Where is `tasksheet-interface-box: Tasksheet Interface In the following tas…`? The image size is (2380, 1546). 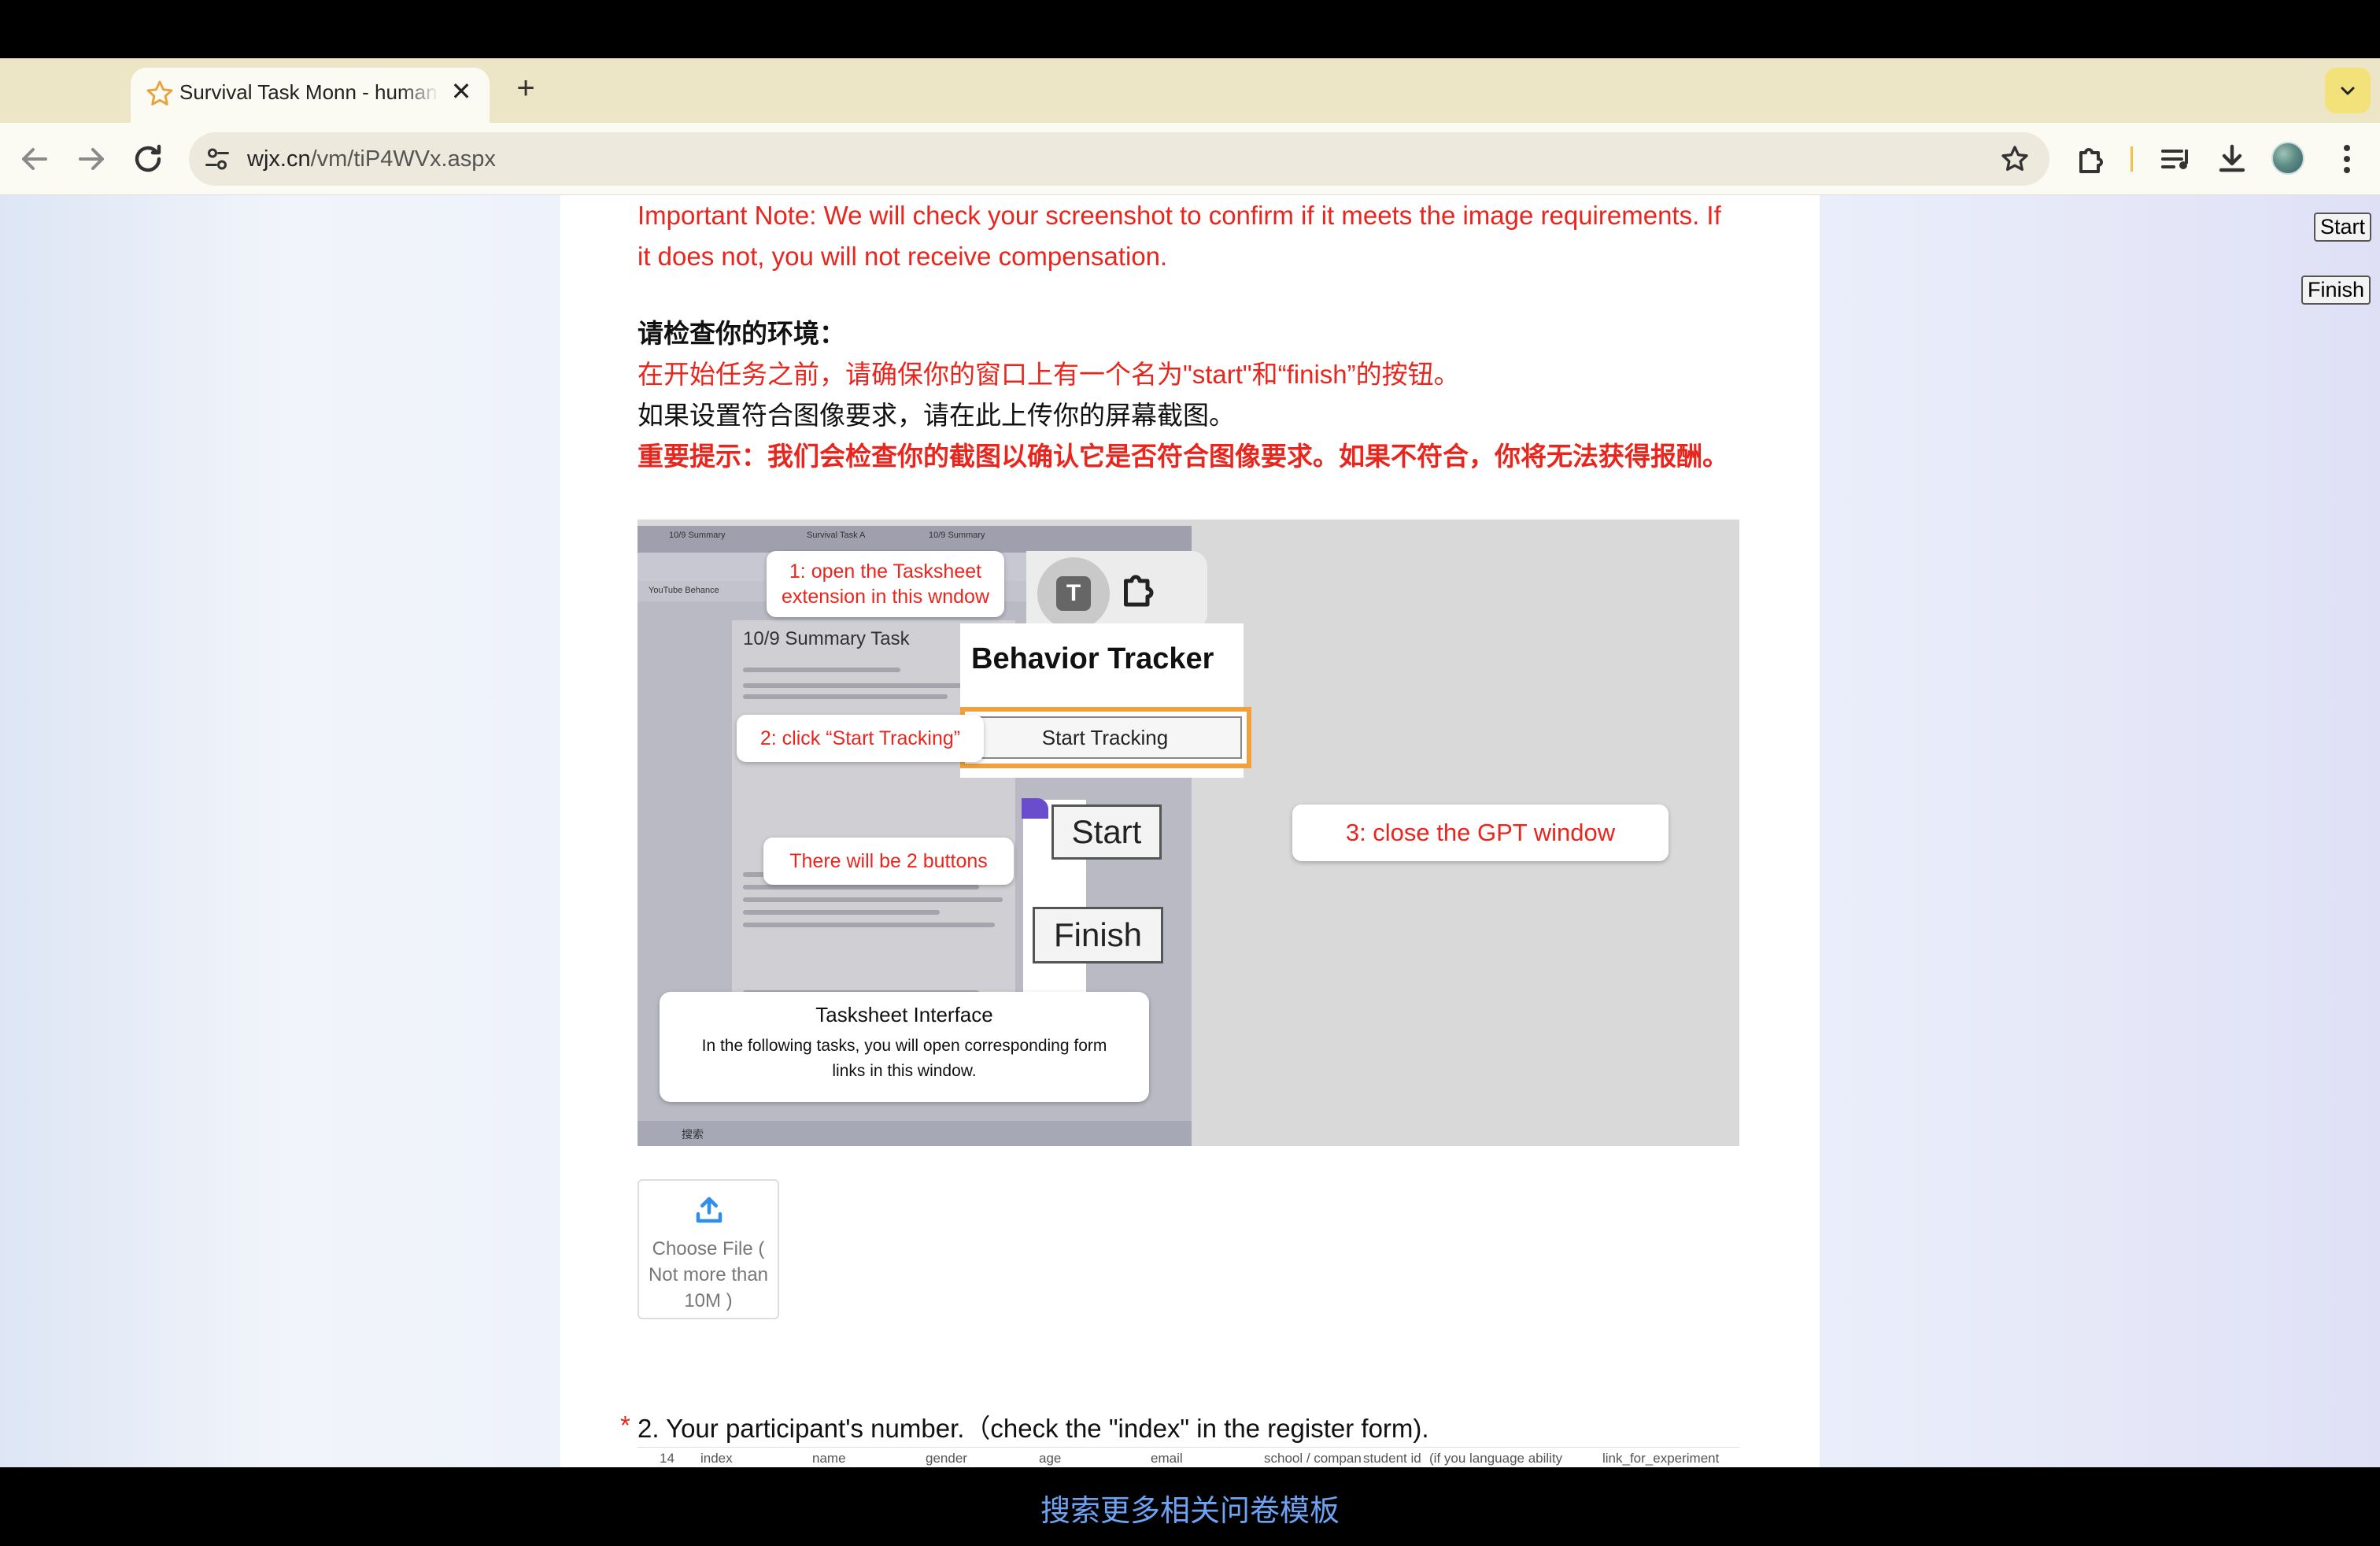 tasksheet-interface-box: Tasksheet Interface In the following tas… is located at coordinates (905, 1047).